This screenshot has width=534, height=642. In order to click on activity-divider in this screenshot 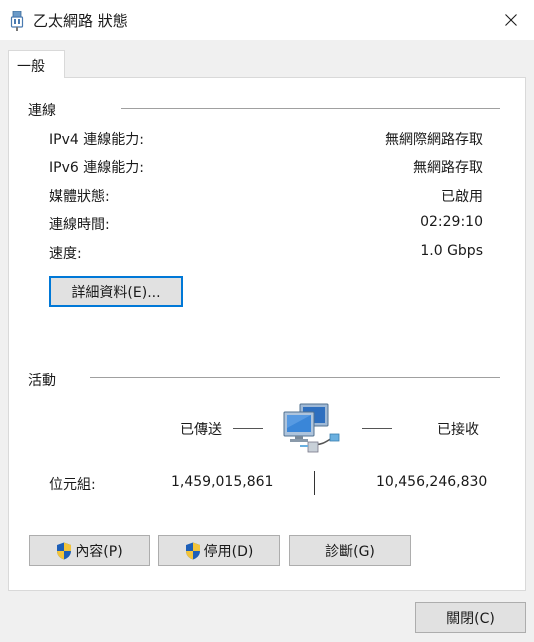, I will do `click(295, 377)`.